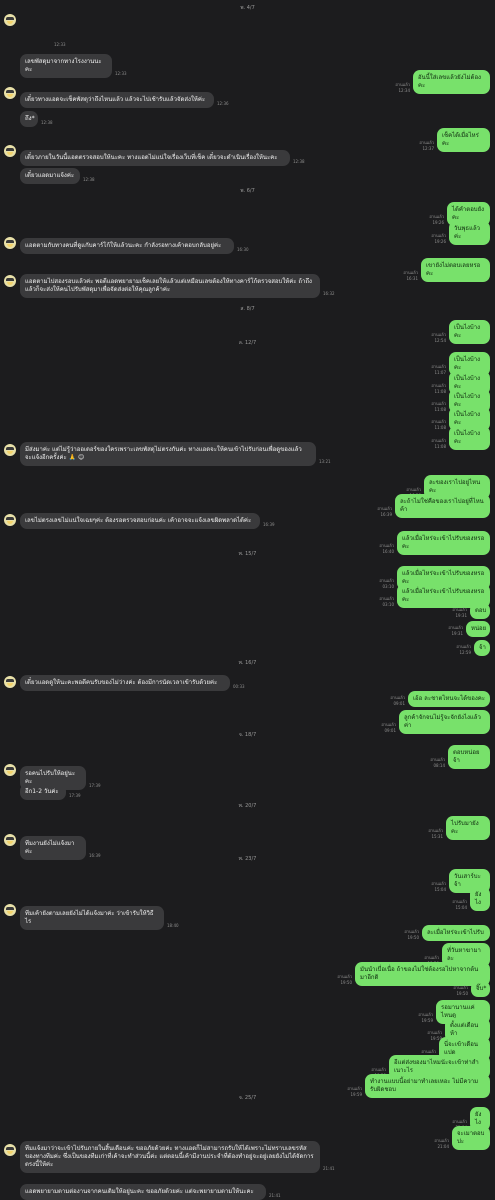 The image size is (495, 1200). Describe the element at coordinates (247, 806) in the screenshot. I see `date-separator: พ. 20/7` at that location.